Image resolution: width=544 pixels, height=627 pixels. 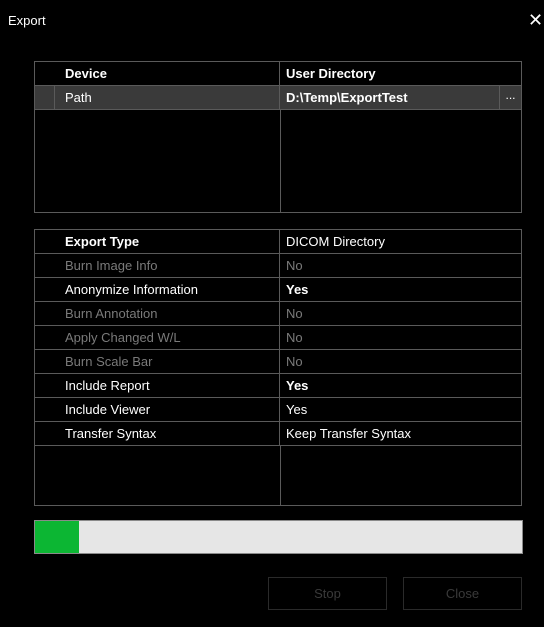 I want to click on option-label: Burn Annotation, so click(x=157, y=313).